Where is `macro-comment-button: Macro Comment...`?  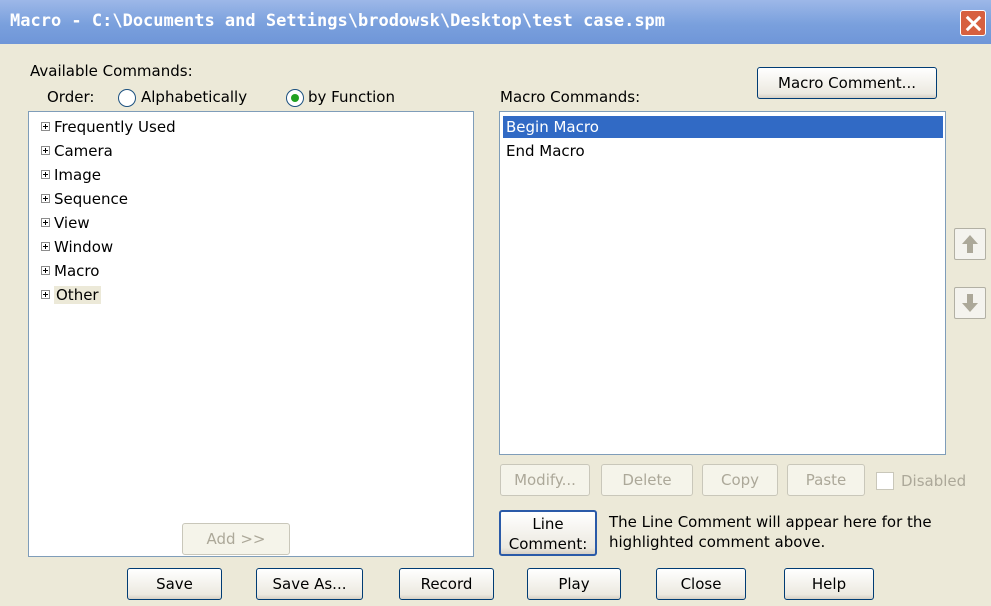 macro-comment-button: Macro Comment... is located at coordinates (847, 83).